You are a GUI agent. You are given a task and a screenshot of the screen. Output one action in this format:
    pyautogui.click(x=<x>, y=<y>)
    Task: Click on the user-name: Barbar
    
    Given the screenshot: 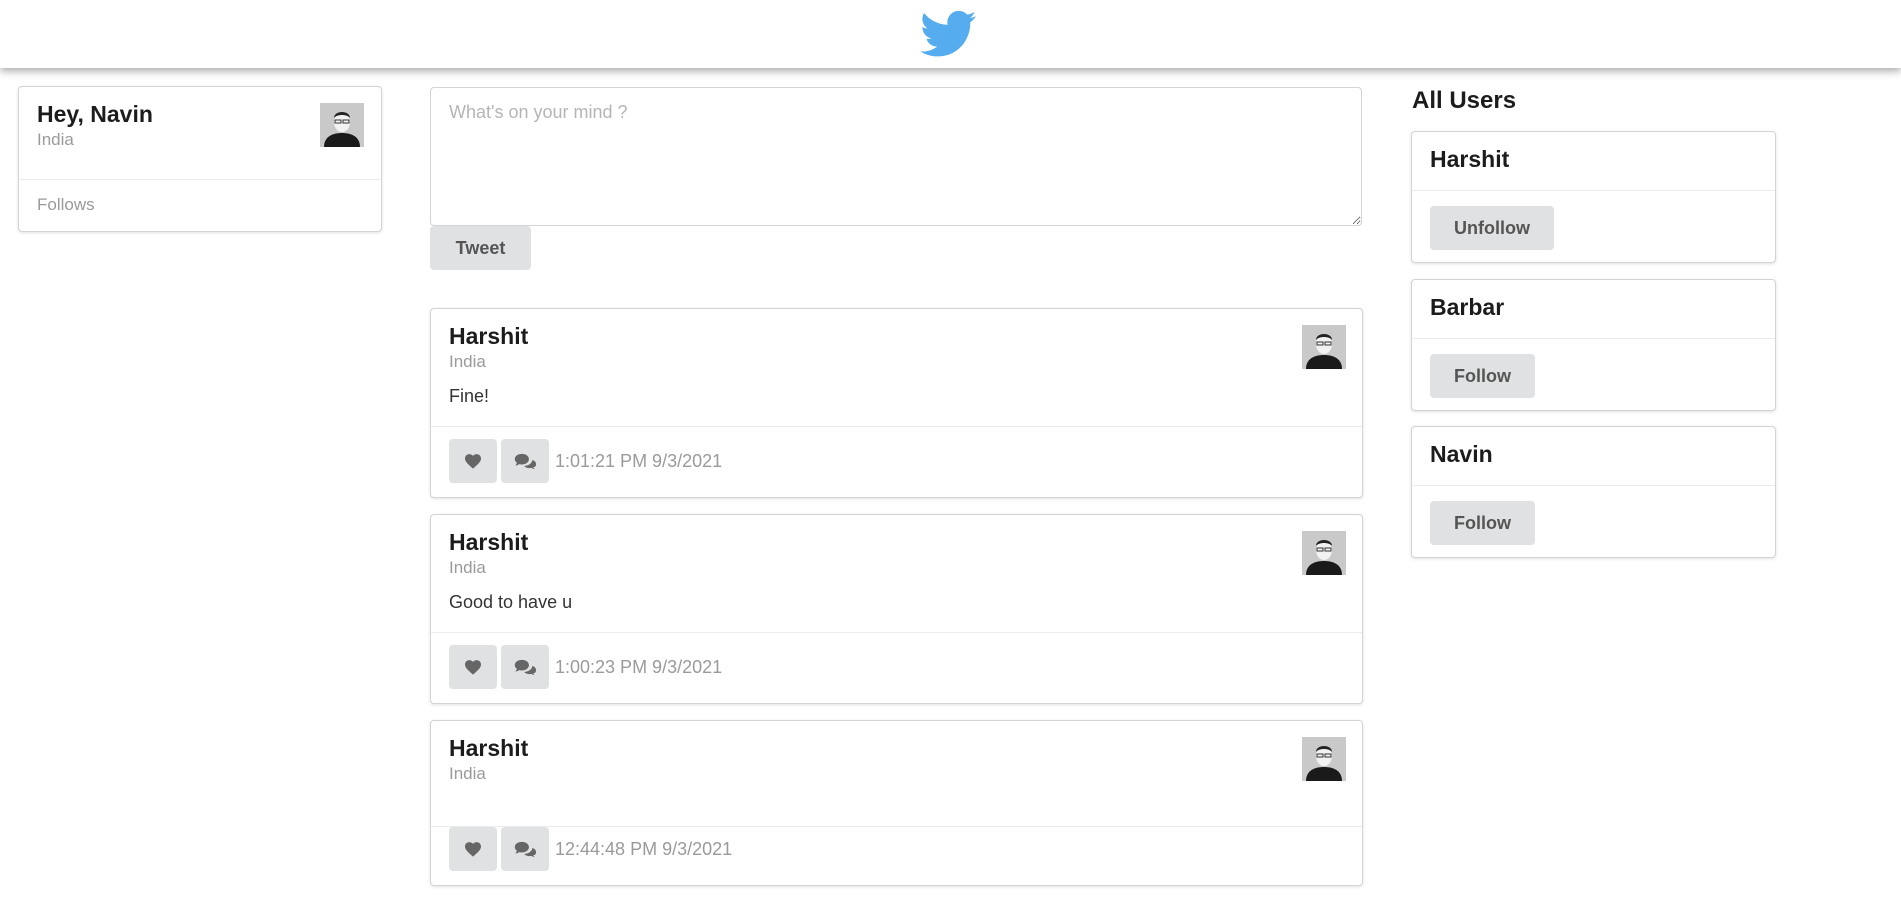 What is the action you would take?
    pyautogui.click(x=1467, y=307)
    